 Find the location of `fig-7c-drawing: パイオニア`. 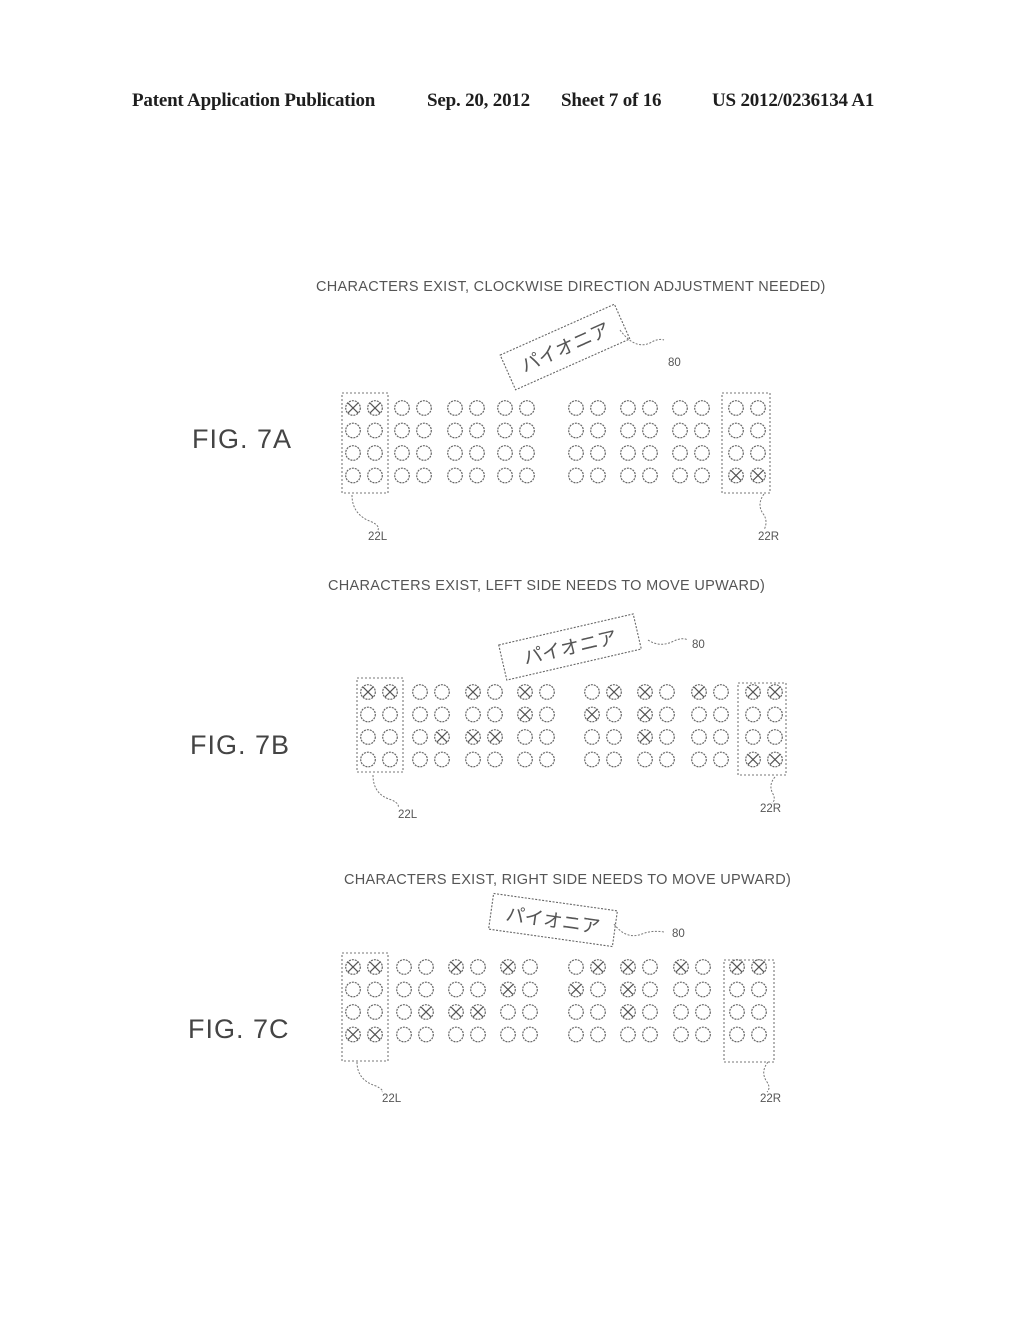

fig-7c-drawing: パイオニア is located at coordinates (558, 992).